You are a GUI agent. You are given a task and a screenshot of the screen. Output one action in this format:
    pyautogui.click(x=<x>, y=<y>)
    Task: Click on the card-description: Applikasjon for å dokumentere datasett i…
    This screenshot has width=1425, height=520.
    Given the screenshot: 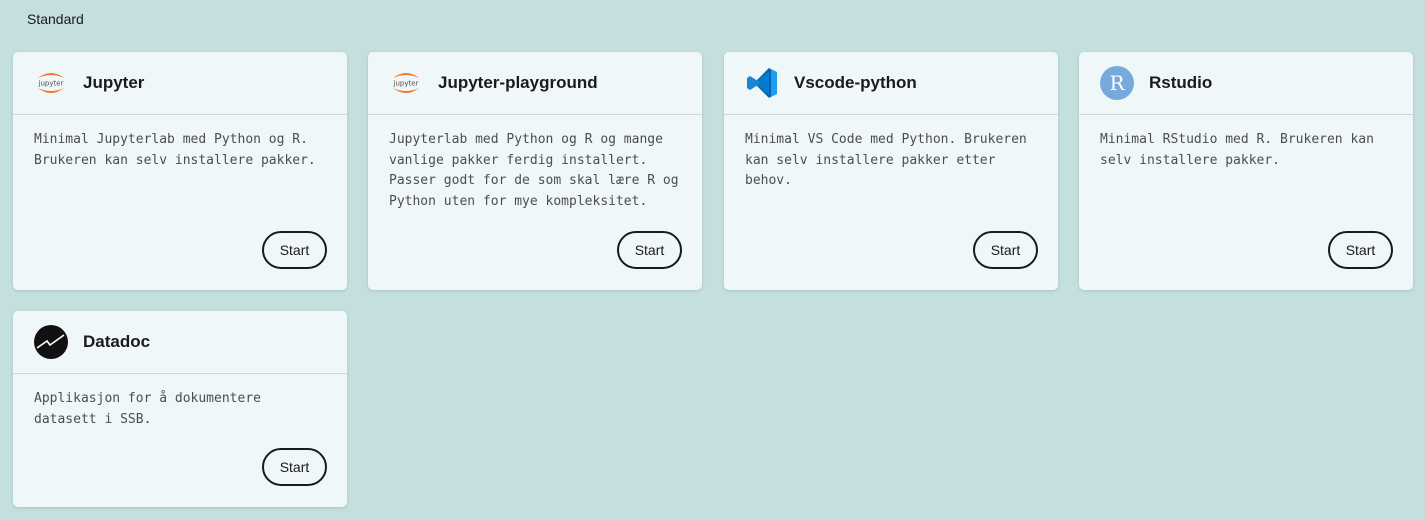 What is the action you would take?
    pyautogui.click(x=147, y=409)
    